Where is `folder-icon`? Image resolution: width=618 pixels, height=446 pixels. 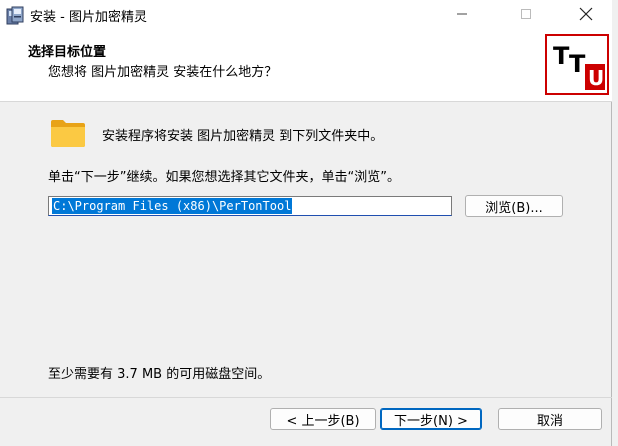 folder-icon is located at coordinates (68, 133).